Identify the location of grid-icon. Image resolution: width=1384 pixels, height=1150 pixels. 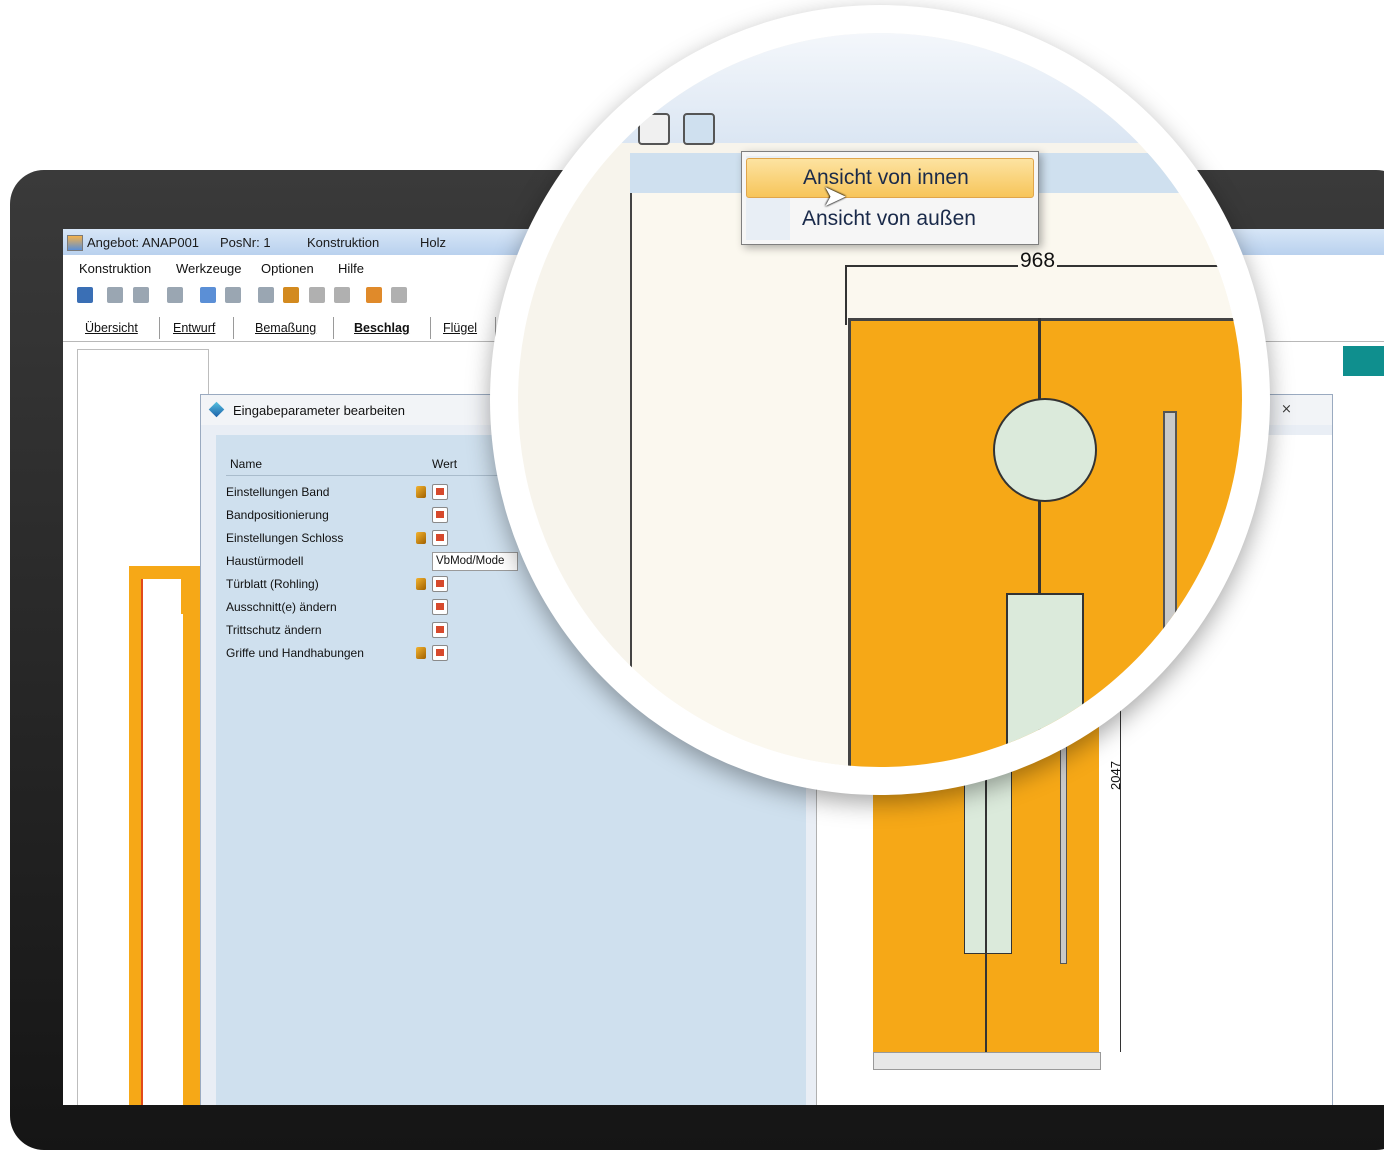
(266, 295).